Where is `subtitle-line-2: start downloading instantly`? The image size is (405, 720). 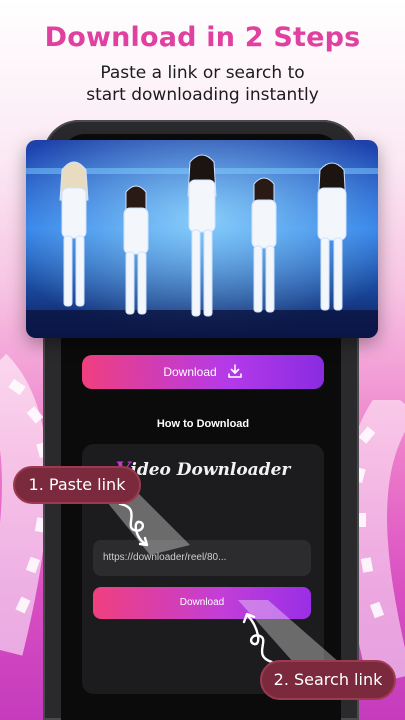
subtitle-line-2: start downloading instantly is located at coordinates (202, 95).